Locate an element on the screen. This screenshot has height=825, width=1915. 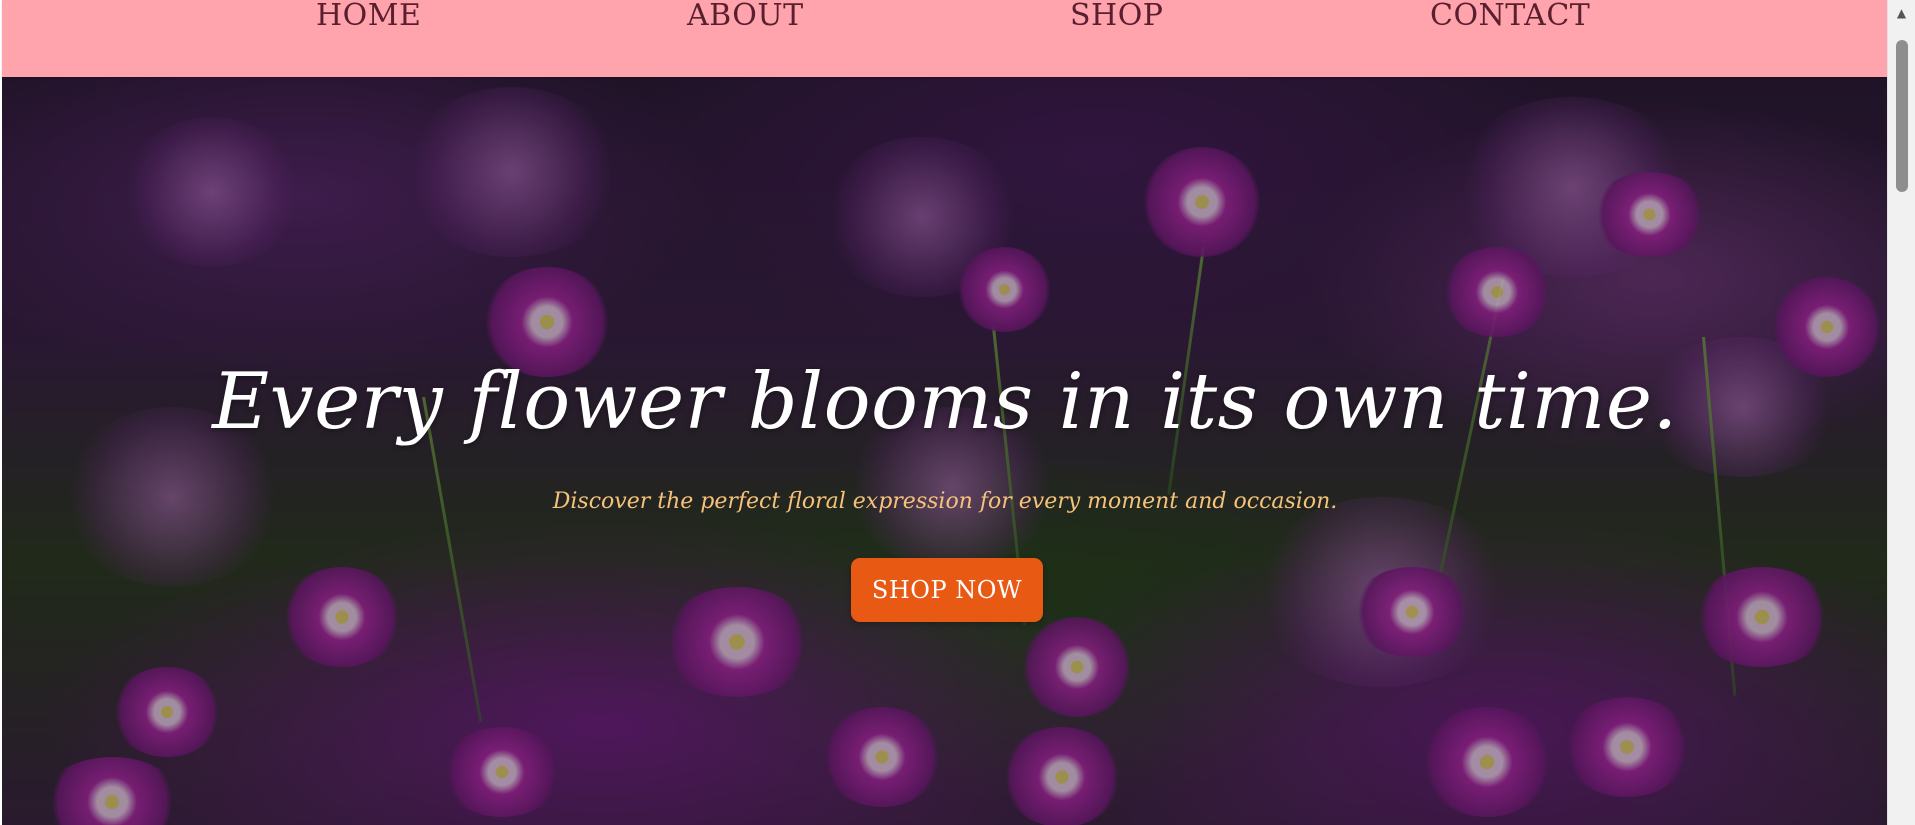
hero-title: Every flower blooms in its own time. is located at coordinates (945, 402).